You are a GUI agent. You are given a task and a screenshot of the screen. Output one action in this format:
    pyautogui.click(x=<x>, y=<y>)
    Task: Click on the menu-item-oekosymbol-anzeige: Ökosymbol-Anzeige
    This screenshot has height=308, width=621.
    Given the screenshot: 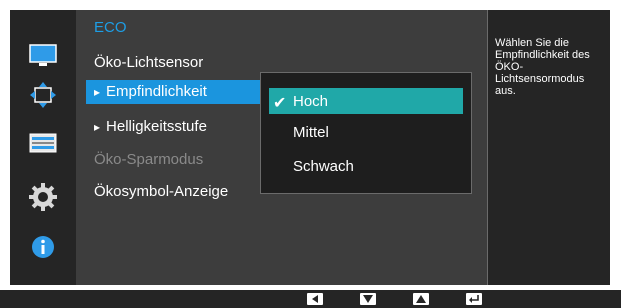 What is the action you would take?
    pyautogui.click(x=161, y=191)
    